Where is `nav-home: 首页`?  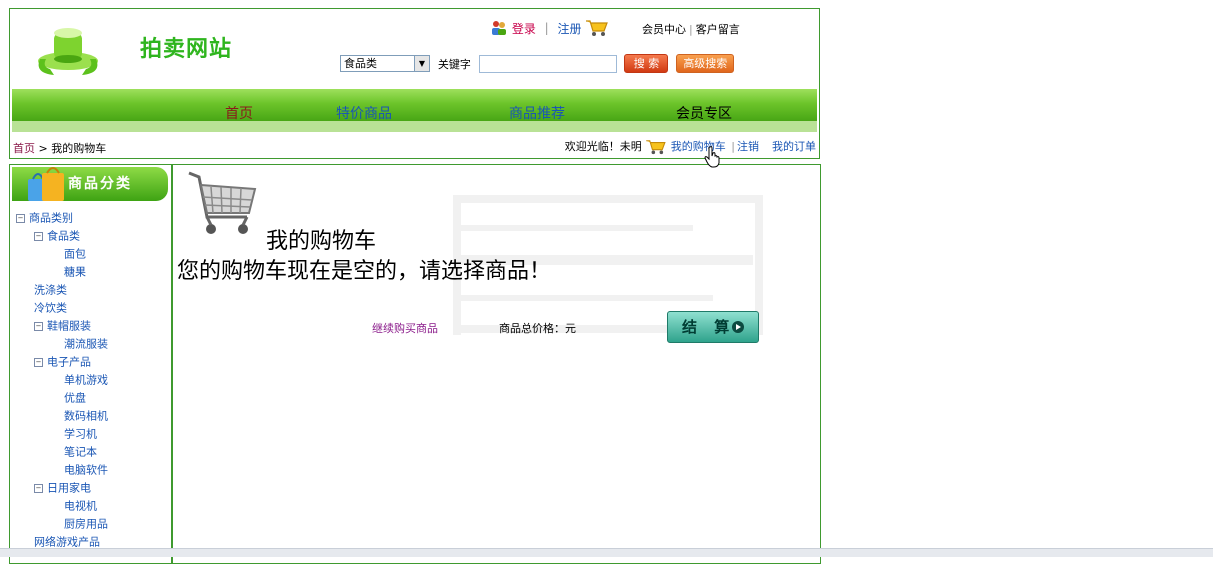 nav-home: 首页 is located at coordinates (239, 113).